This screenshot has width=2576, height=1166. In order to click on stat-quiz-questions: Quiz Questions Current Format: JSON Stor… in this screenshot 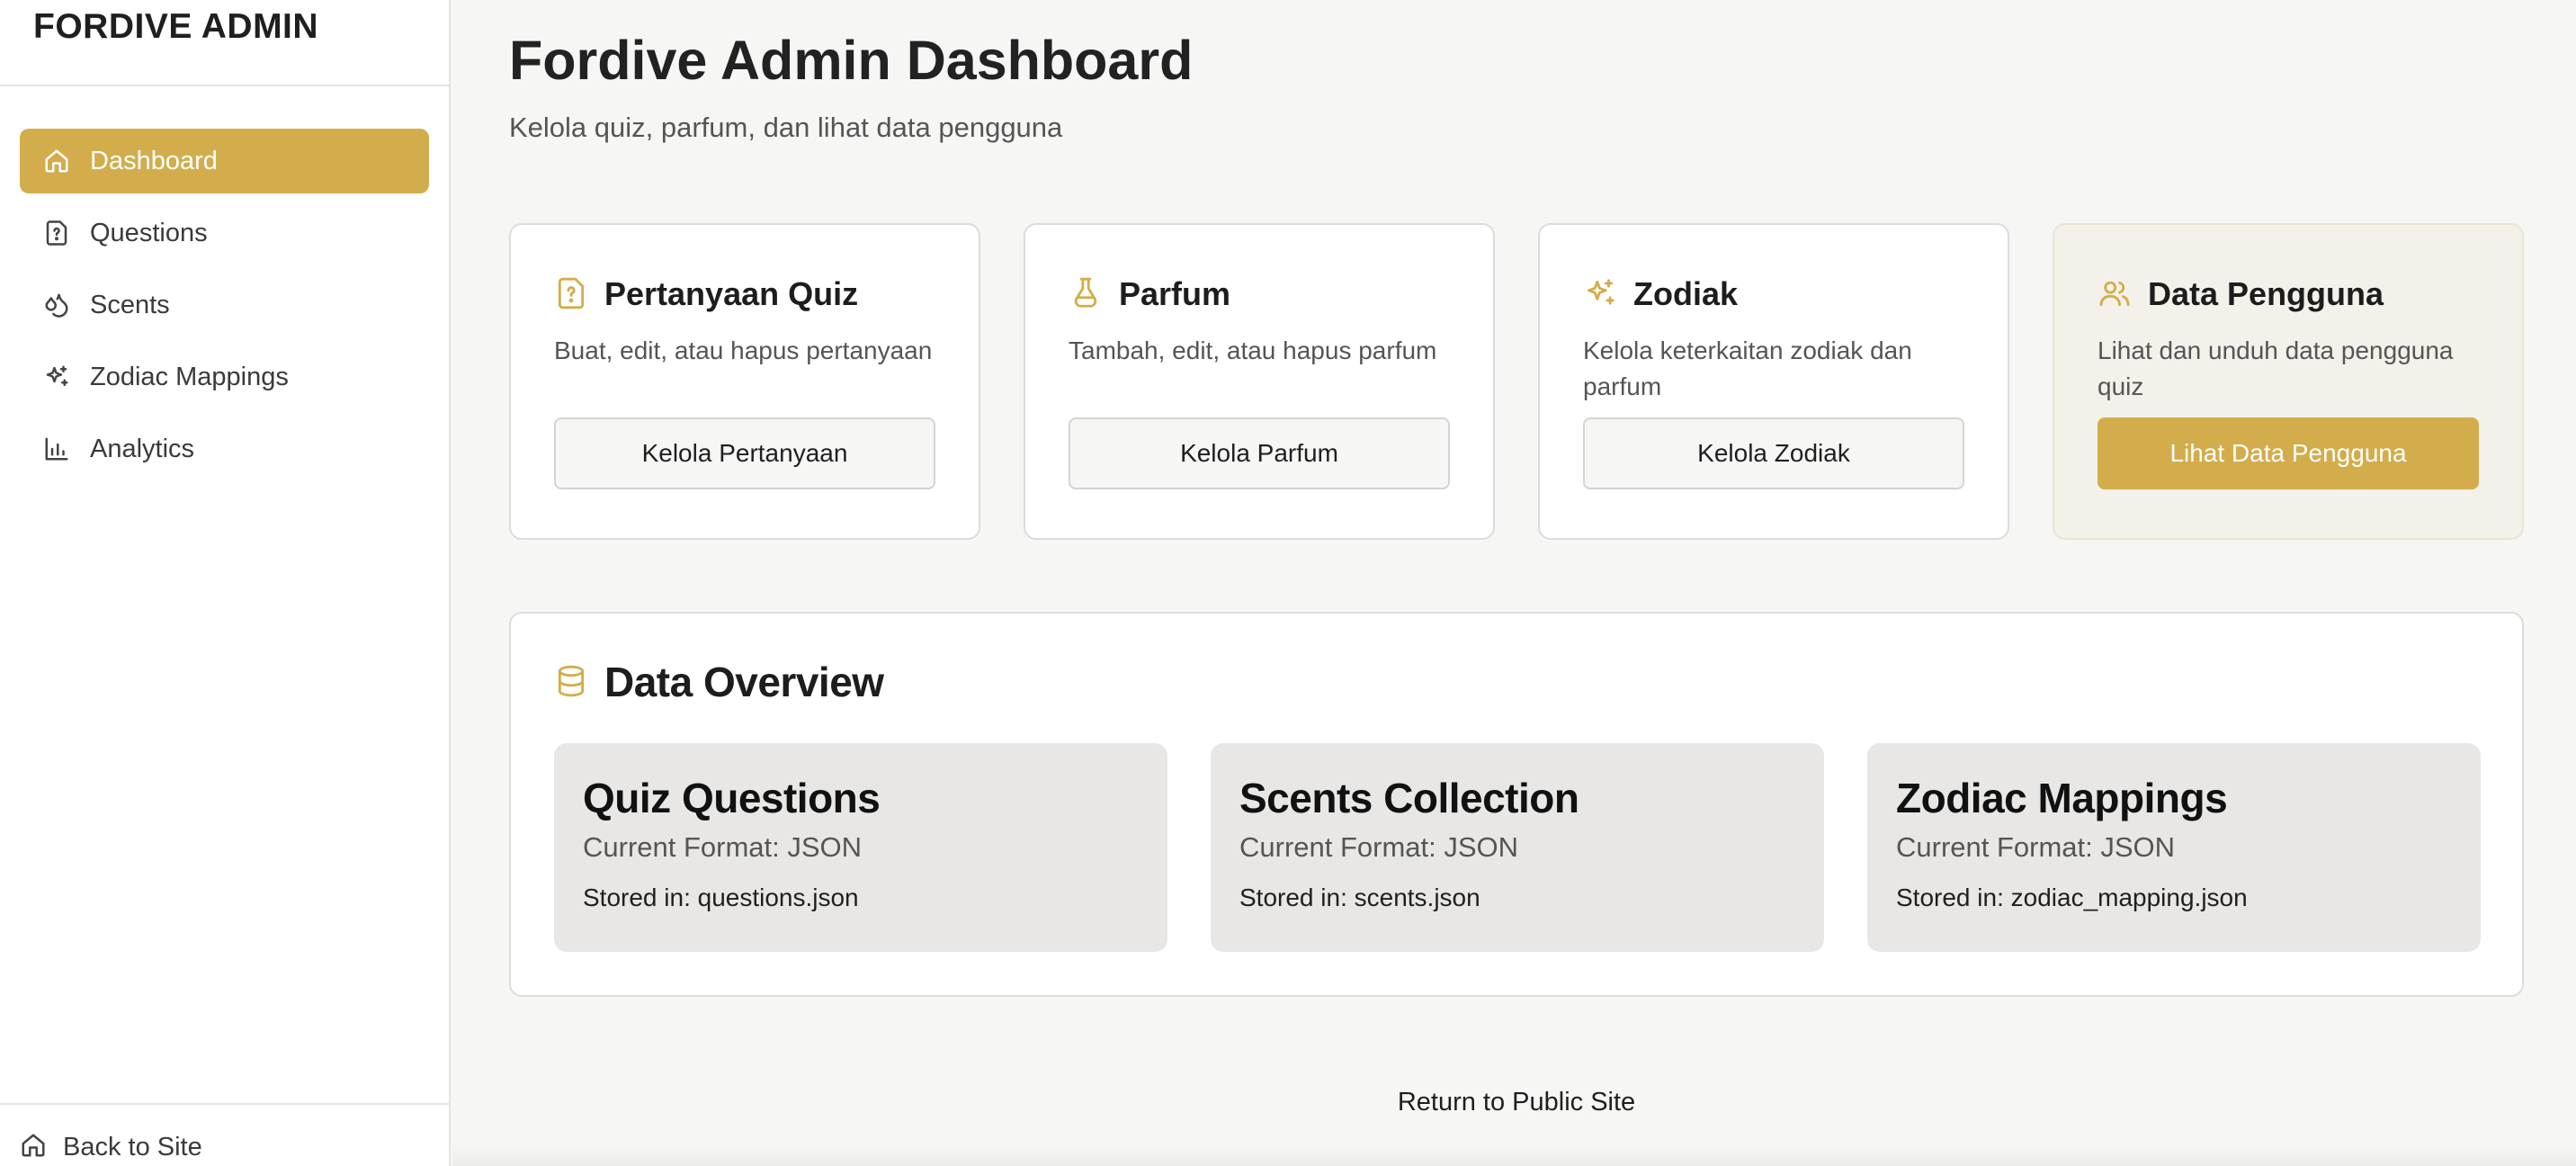, I will do `click(860, 847)`.